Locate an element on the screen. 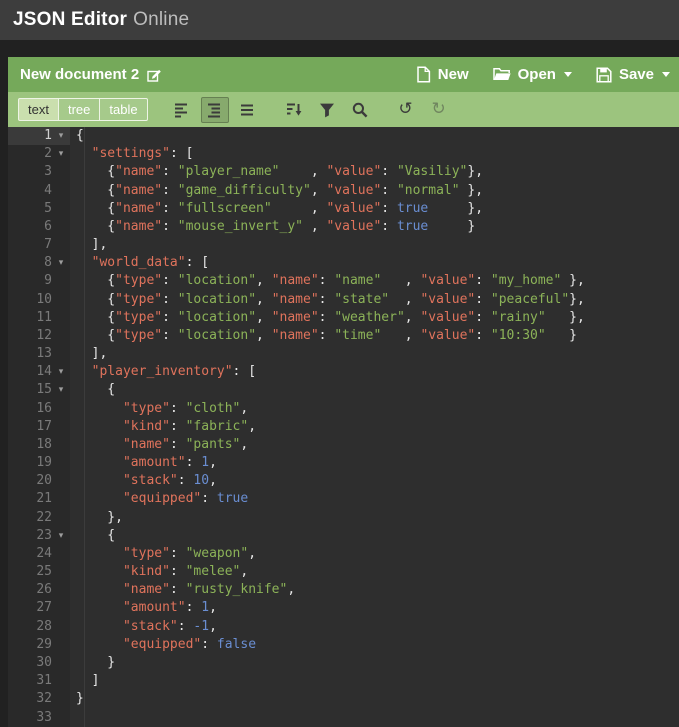 Image resolution: width=679 pixels, height=727 pixels. code-line: 27 "amount": 1, is located at coordinates (343, 608).